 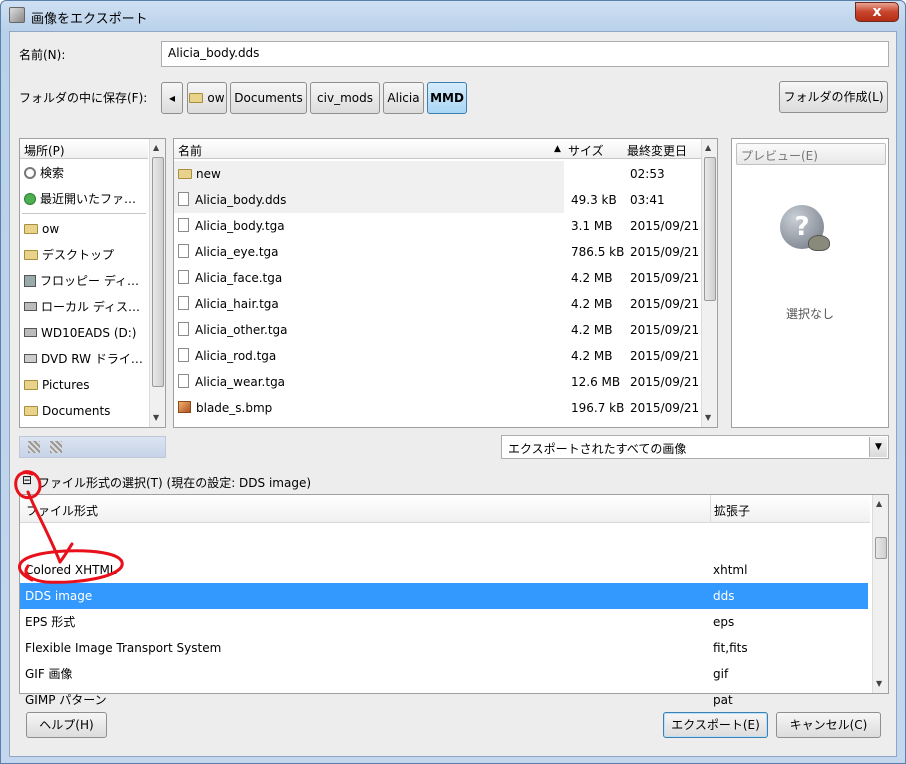 What do you see at coordinates (268, 98) in the screenshot?
I see `crumb-documents: Documents` at bounding box center [268, 98].